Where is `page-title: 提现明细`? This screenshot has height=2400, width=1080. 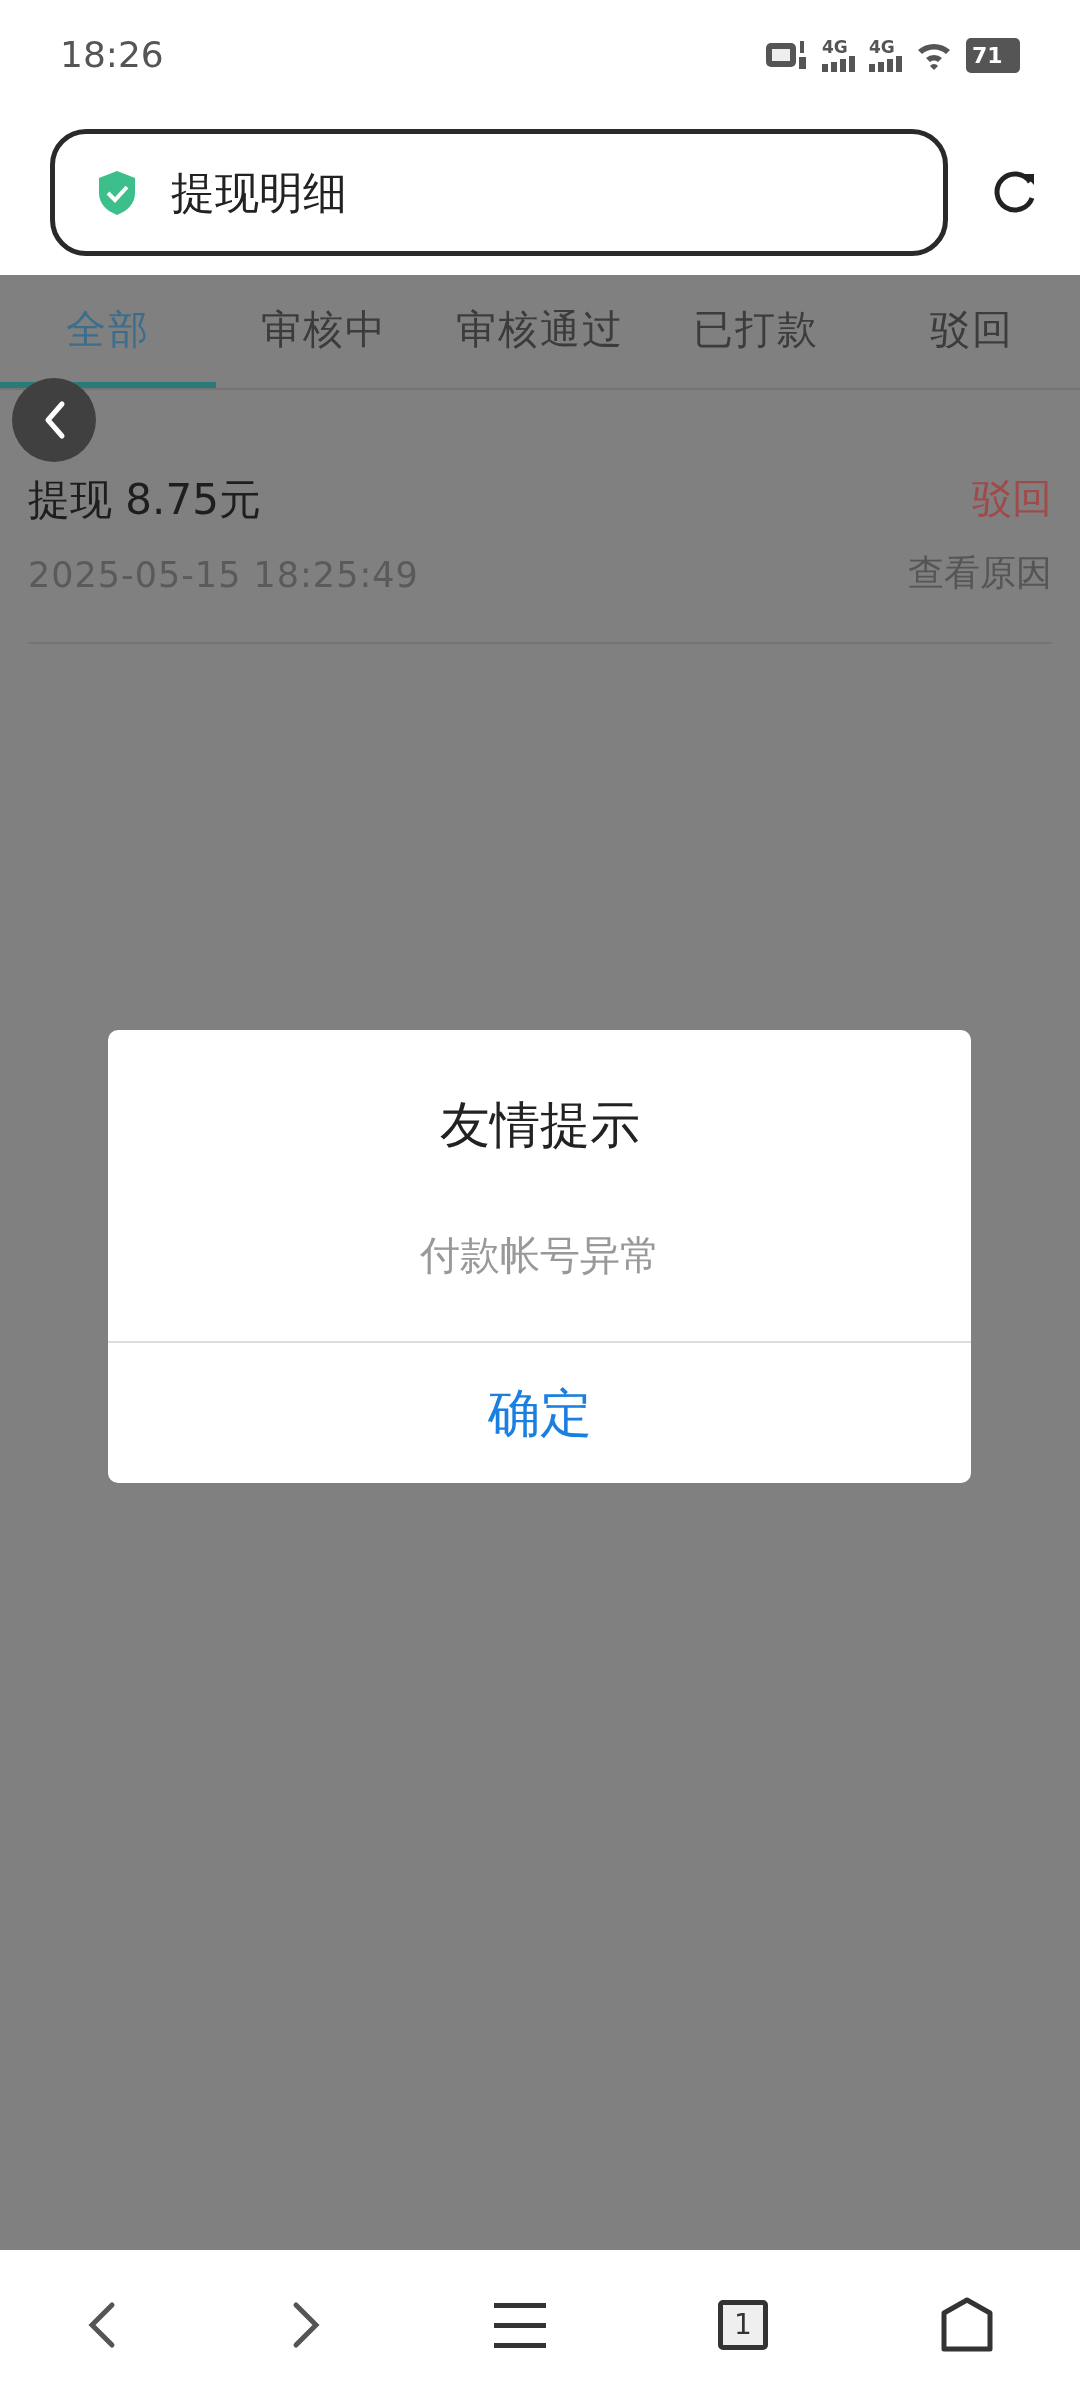
page-title: 提现明细 is located at coordinates (259, 192).